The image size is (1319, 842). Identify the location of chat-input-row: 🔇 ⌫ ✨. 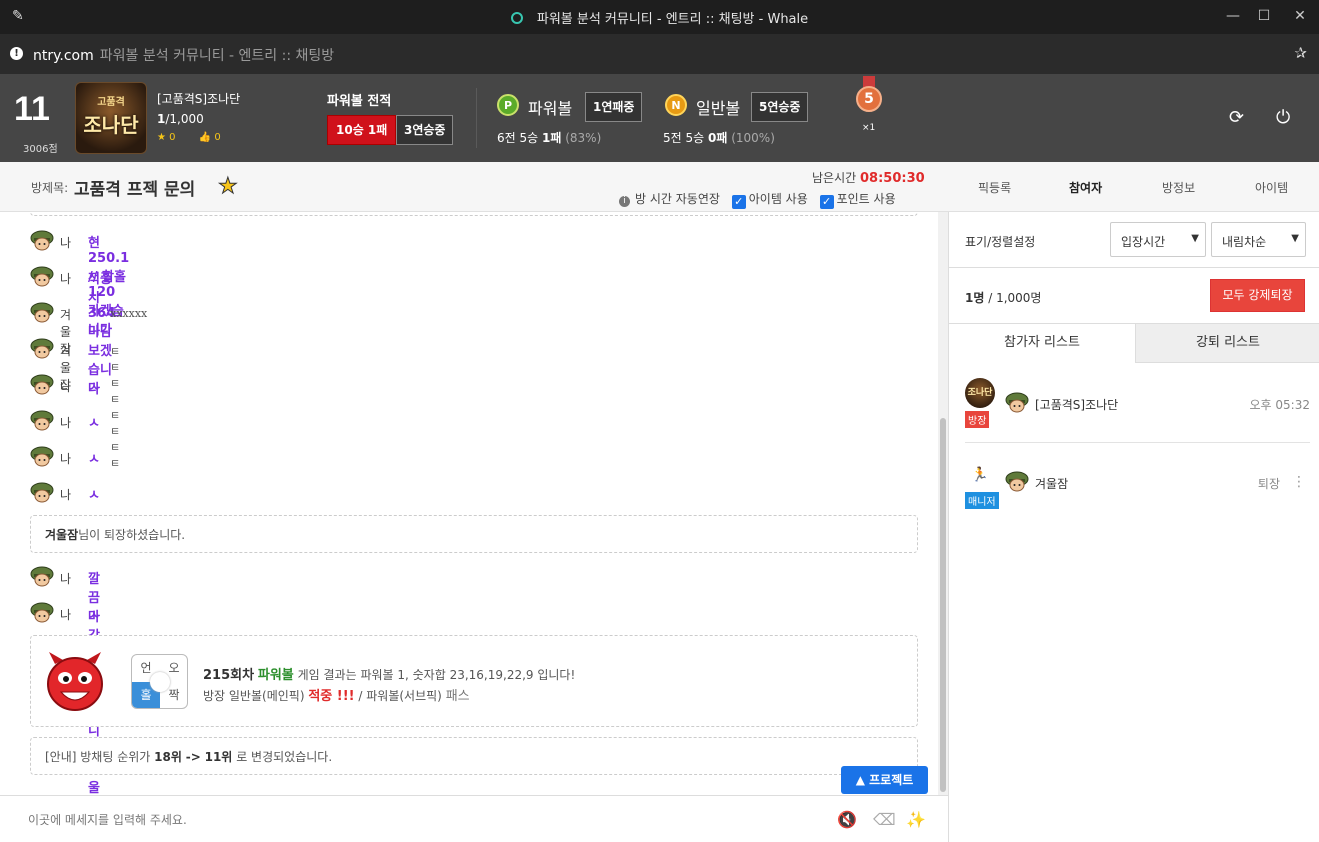
(474, 818).